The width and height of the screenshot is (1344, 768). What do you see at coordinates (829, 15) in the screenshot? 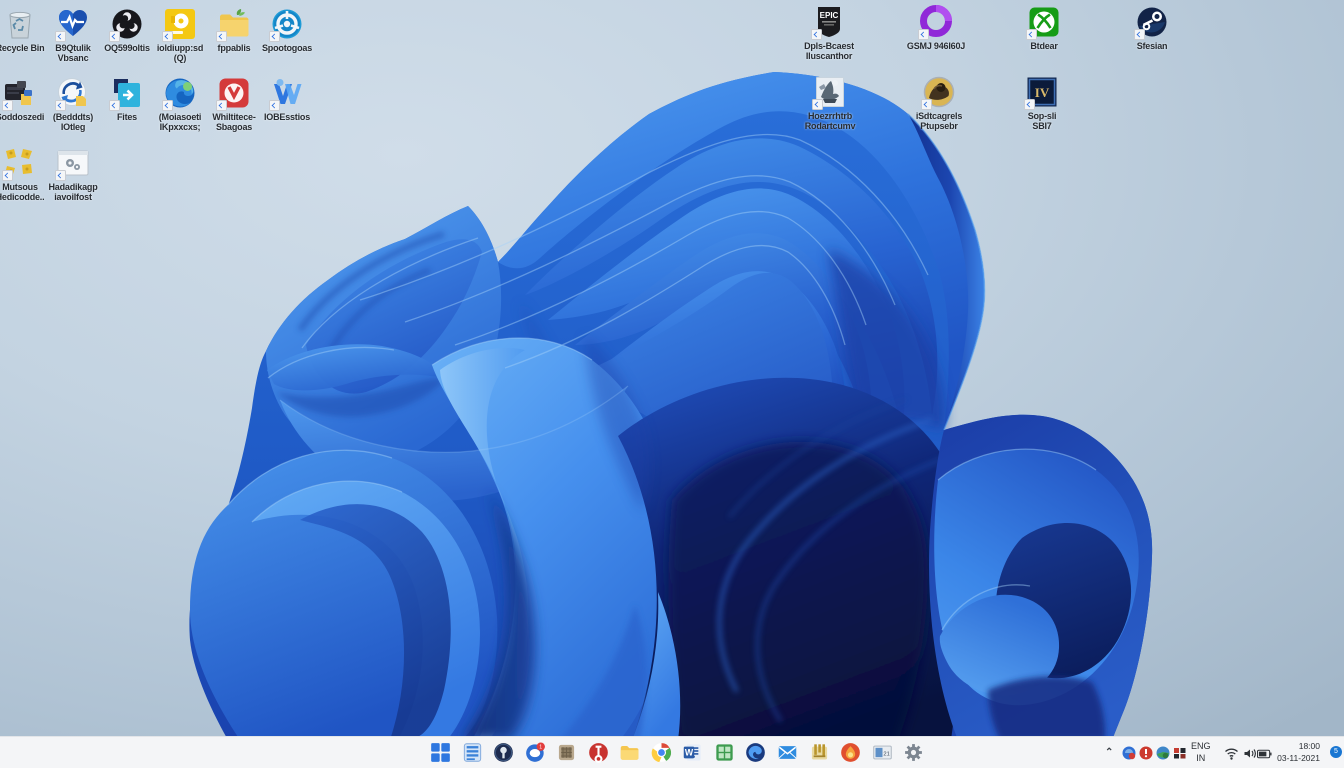
I see `svg-text: EPIC` at bounding box center [829, 15].